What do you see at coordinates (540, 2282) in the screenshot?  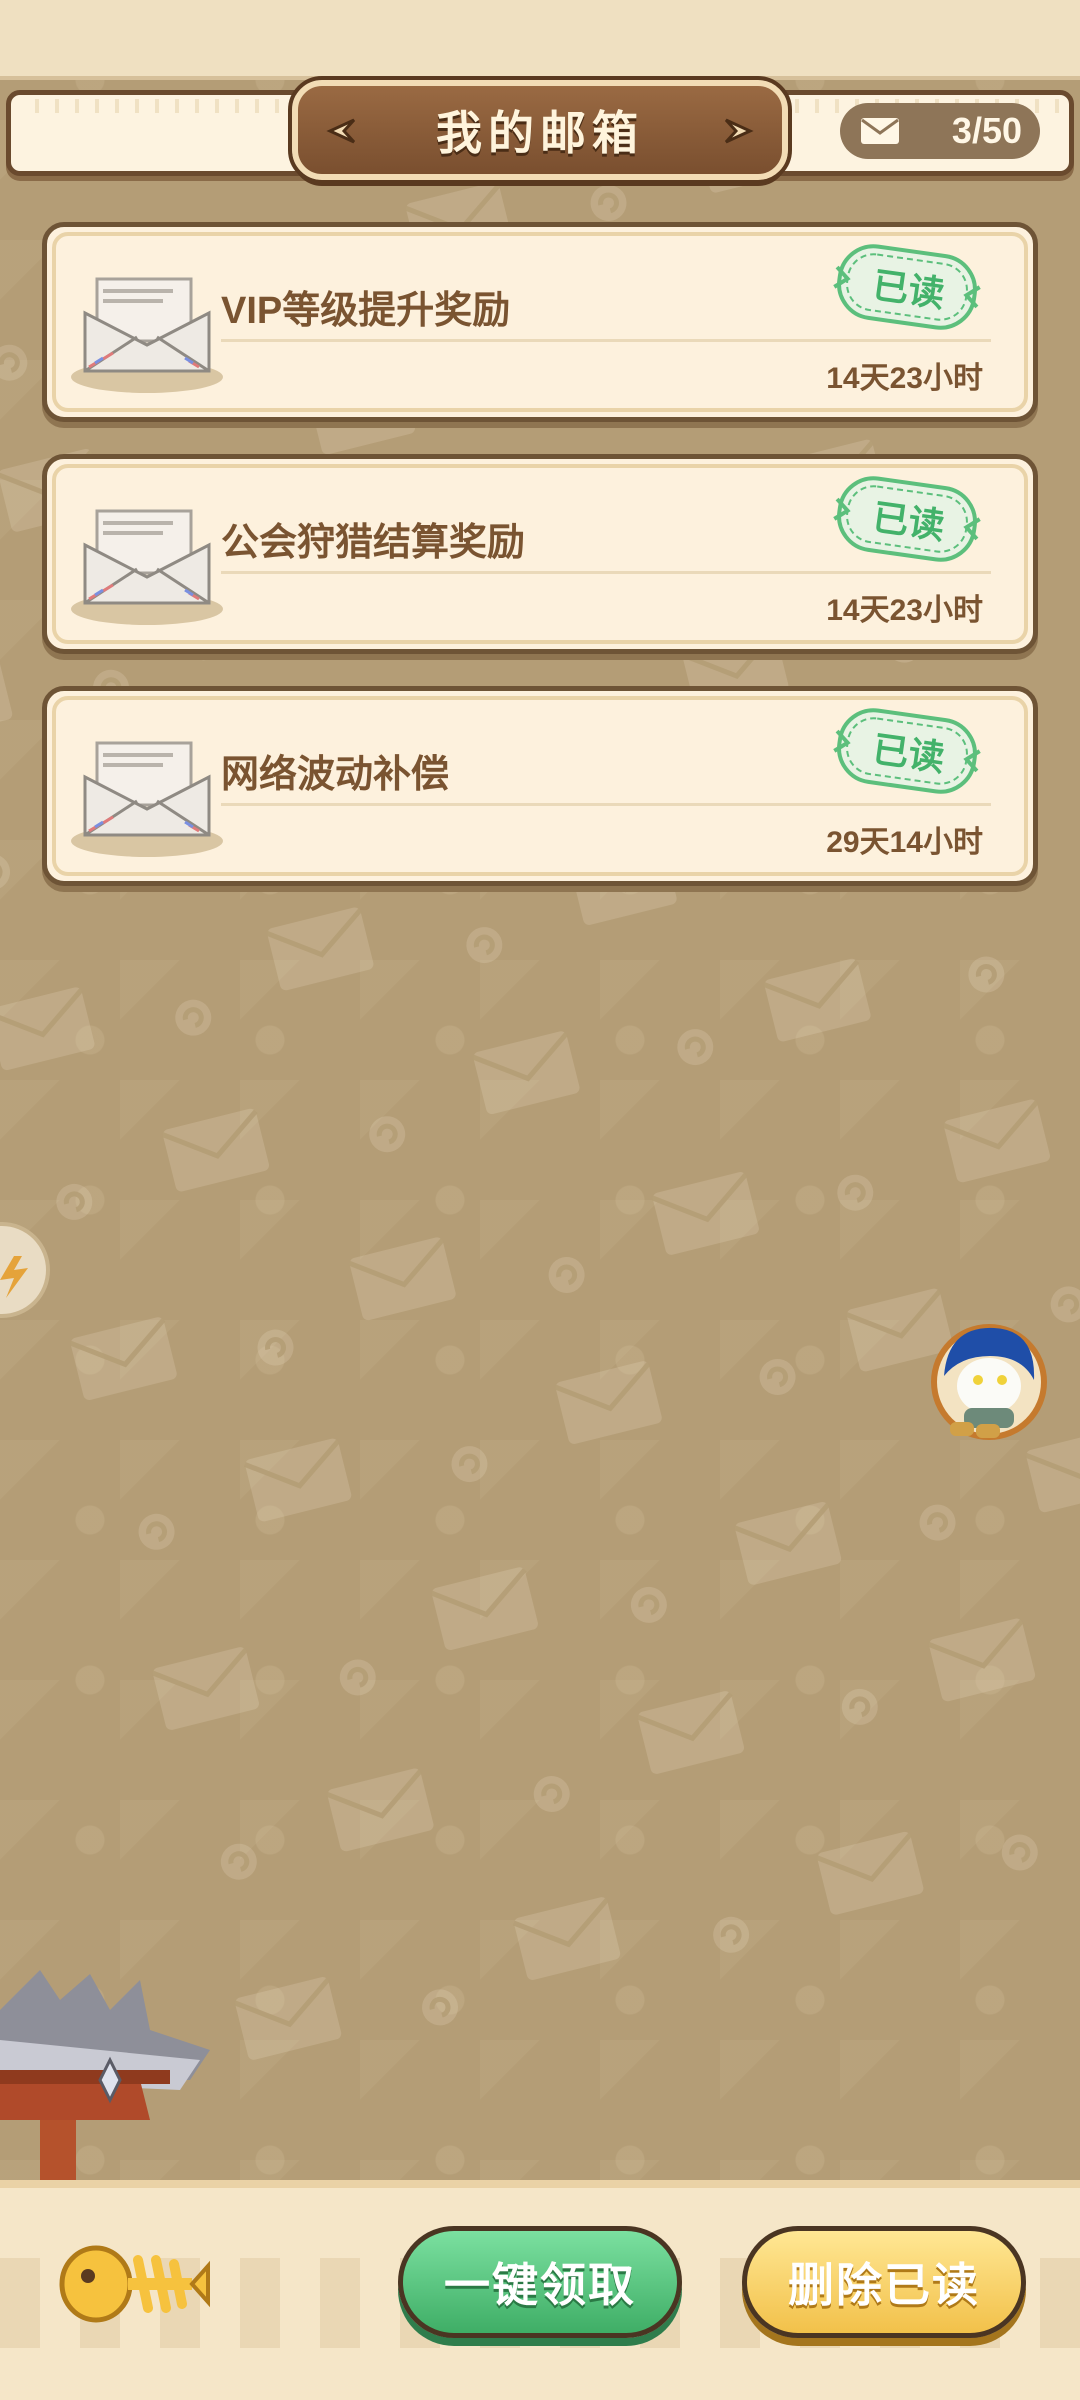 I see `claim-all-button: 一键领取` at bounding box center [540, 2282].